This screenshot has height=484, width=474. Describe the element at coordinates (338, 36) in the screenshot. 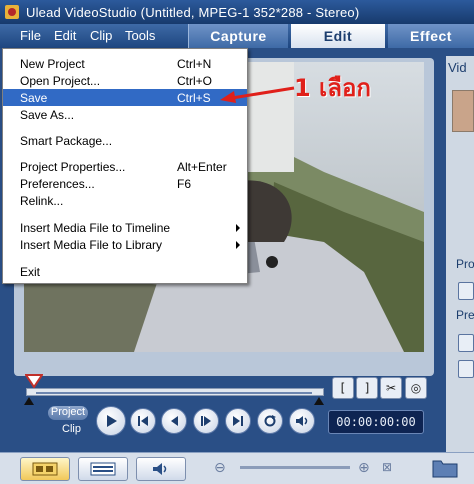

I see `tab-edit: Edit` at that location.